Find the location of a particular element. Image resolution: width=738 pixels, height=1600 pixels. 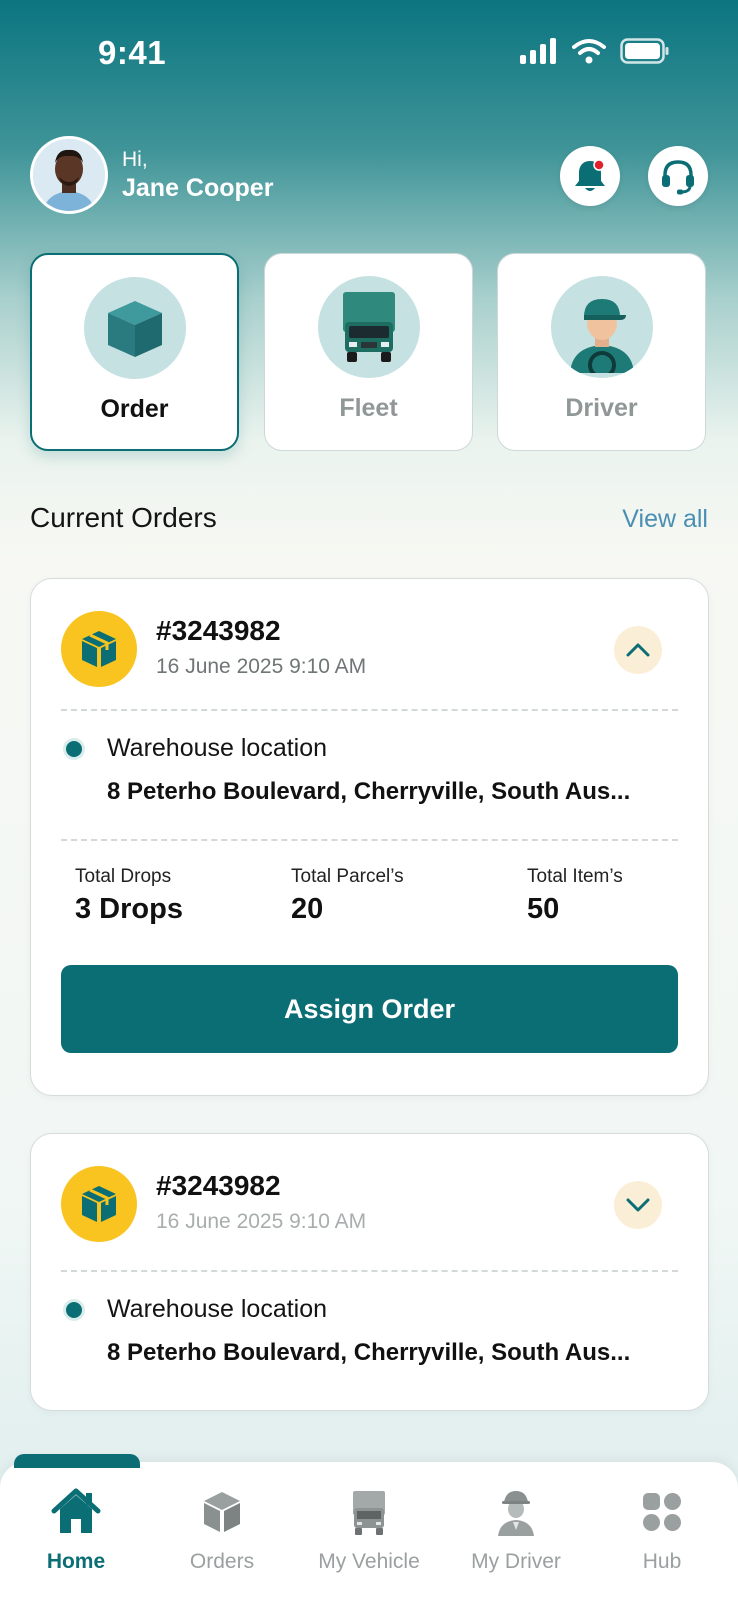

current-orders-title: Current Orders is located at coordinates (123, 517).